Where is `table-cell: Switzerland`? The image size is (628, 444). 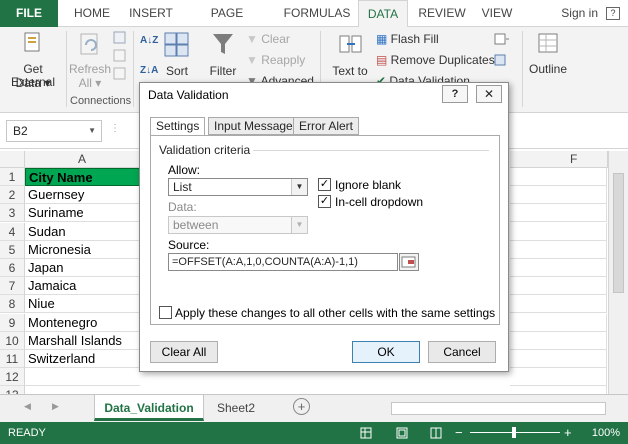 table-cell: Switzerland is located at coordinates (82, 359).